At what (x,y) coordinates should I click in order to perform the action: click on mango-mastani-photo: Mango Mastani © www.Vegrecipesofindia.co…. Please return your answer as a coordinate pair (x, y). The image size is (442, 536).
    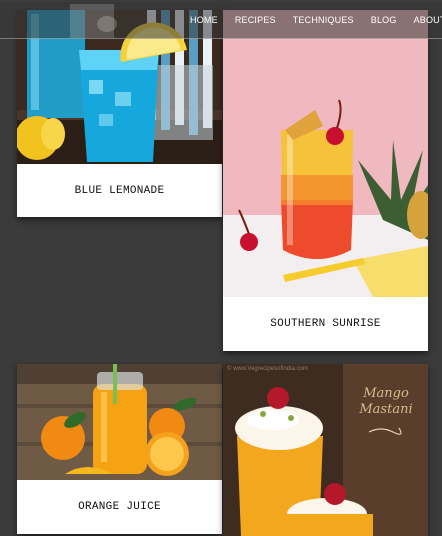
    Looking at the image, I should click on (325, 450).